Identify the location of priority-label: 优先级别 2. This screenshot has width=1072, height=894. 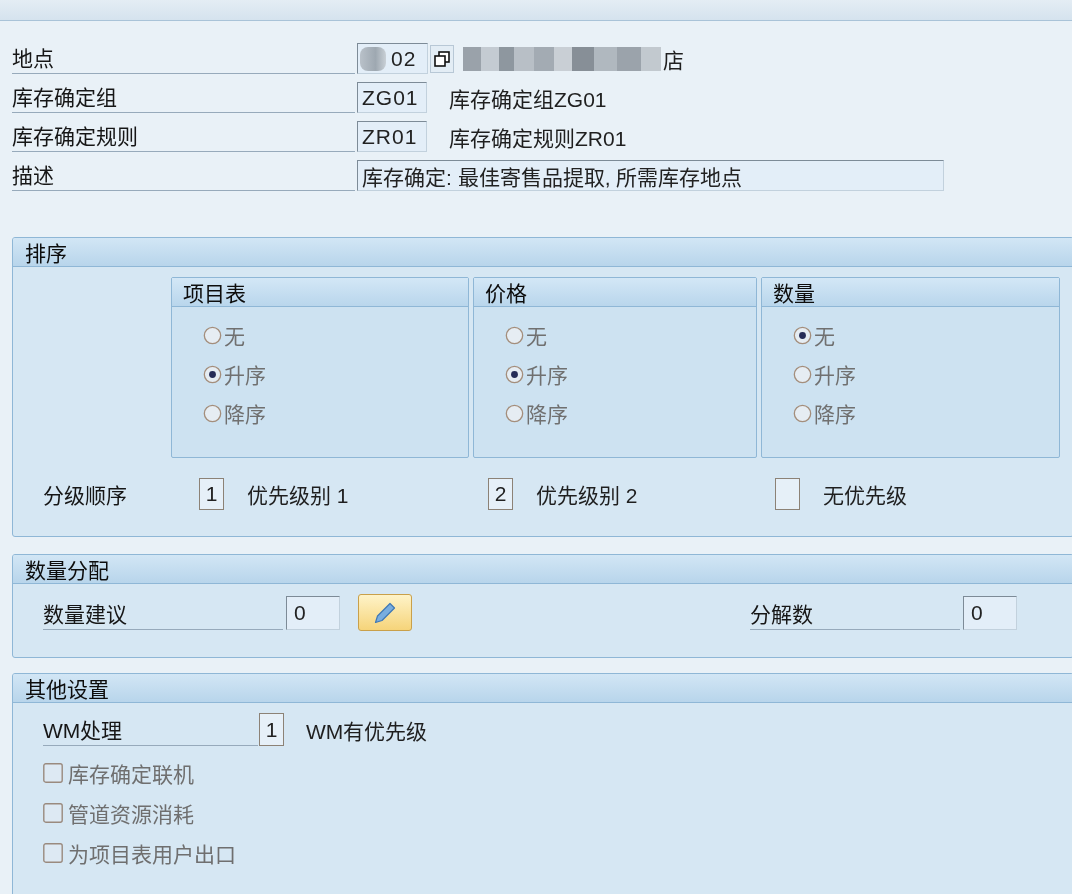
(587, 496).